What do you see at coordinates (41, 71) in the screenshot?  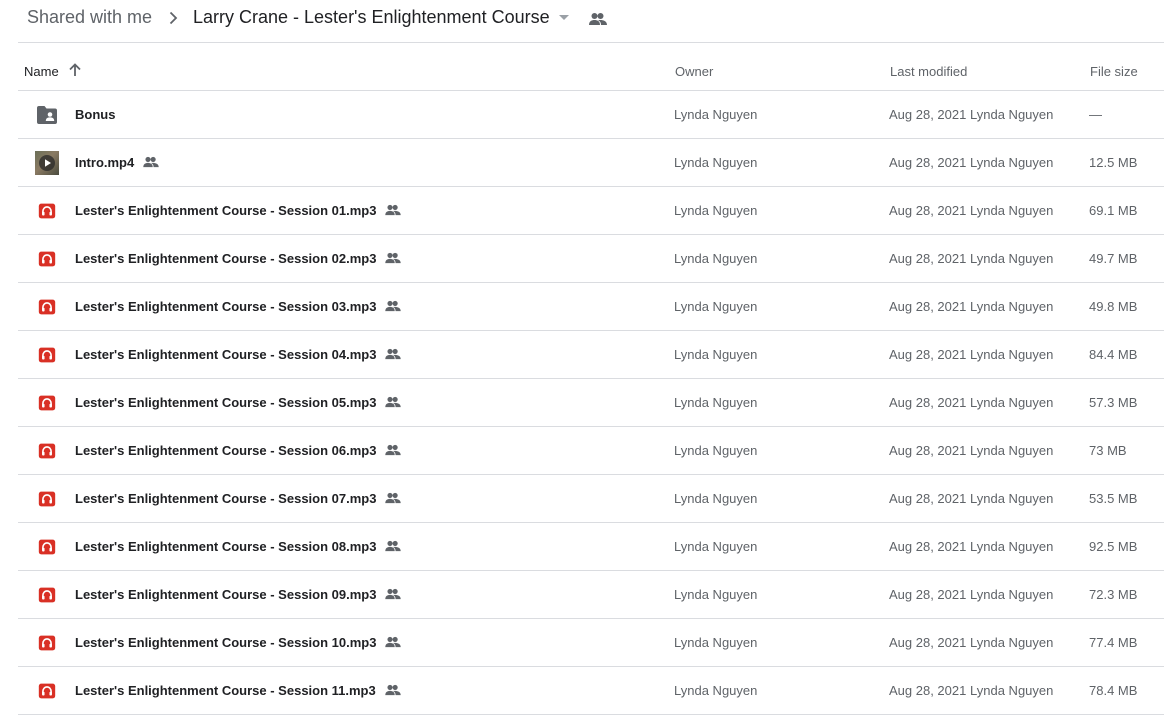 I see `column-header-name: Name` at bounding box center [41, 71].